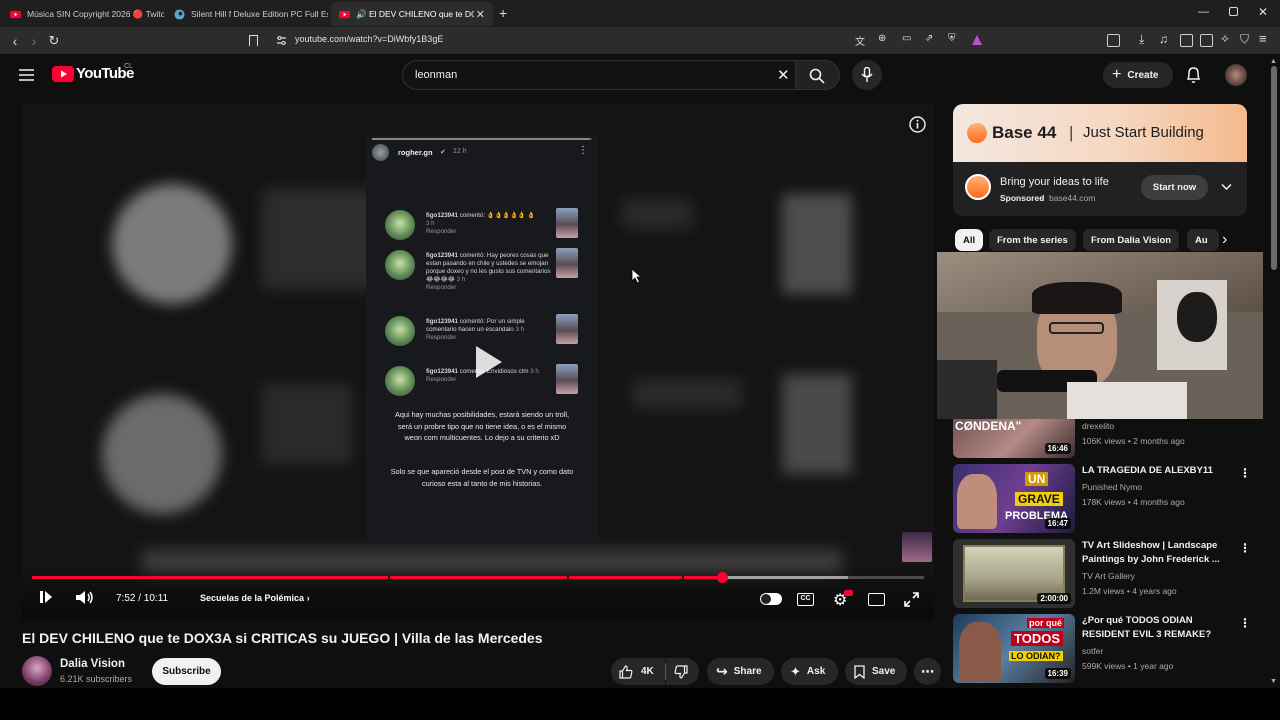 This screenshot has width=1280, height=720. What do you see at coordinates (308, 598) in the screenshot?
I see `chevron-right-icon: ›` at bounding box center [308, 598].